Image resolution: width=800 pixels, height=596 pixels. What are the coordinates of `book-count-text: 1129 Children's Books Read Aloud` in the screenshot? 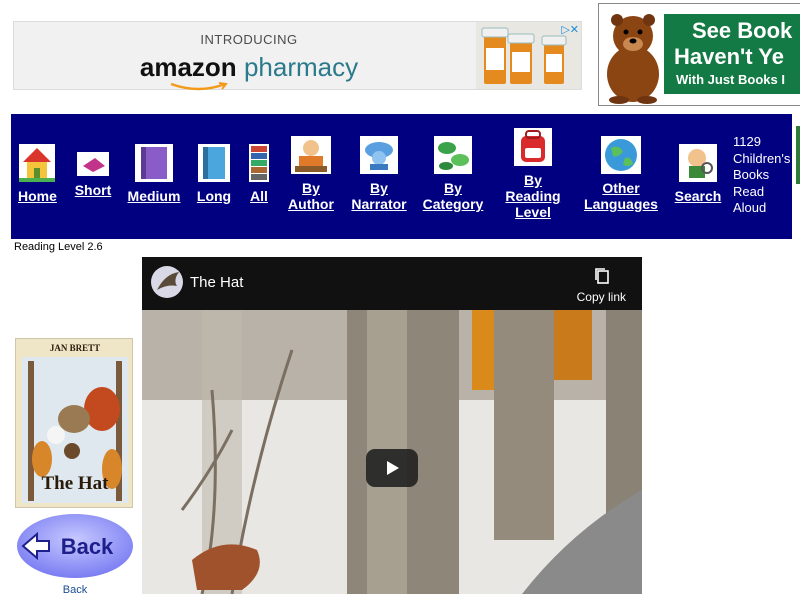 It's located at (762, 174).